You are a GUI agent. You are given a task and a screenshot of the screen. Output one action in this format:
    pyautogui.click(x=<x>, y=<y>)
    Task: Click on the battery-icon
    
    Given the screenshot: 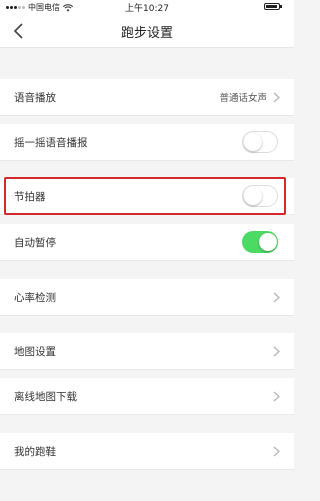 What is the action you would take?
    pyautogui.click(x=273, y=6)
    